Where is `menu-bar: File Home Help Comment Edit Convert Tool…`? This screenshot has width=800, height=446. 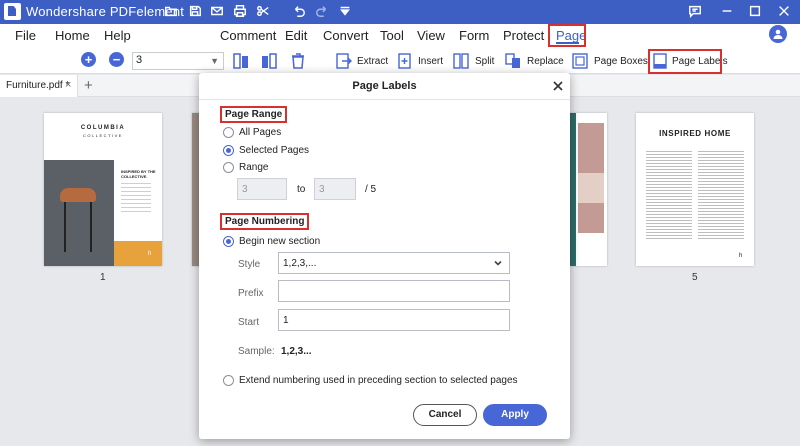
menu-bar: File Home Help Comment Edit Convert Tool… is located at coordinates (400, 36).